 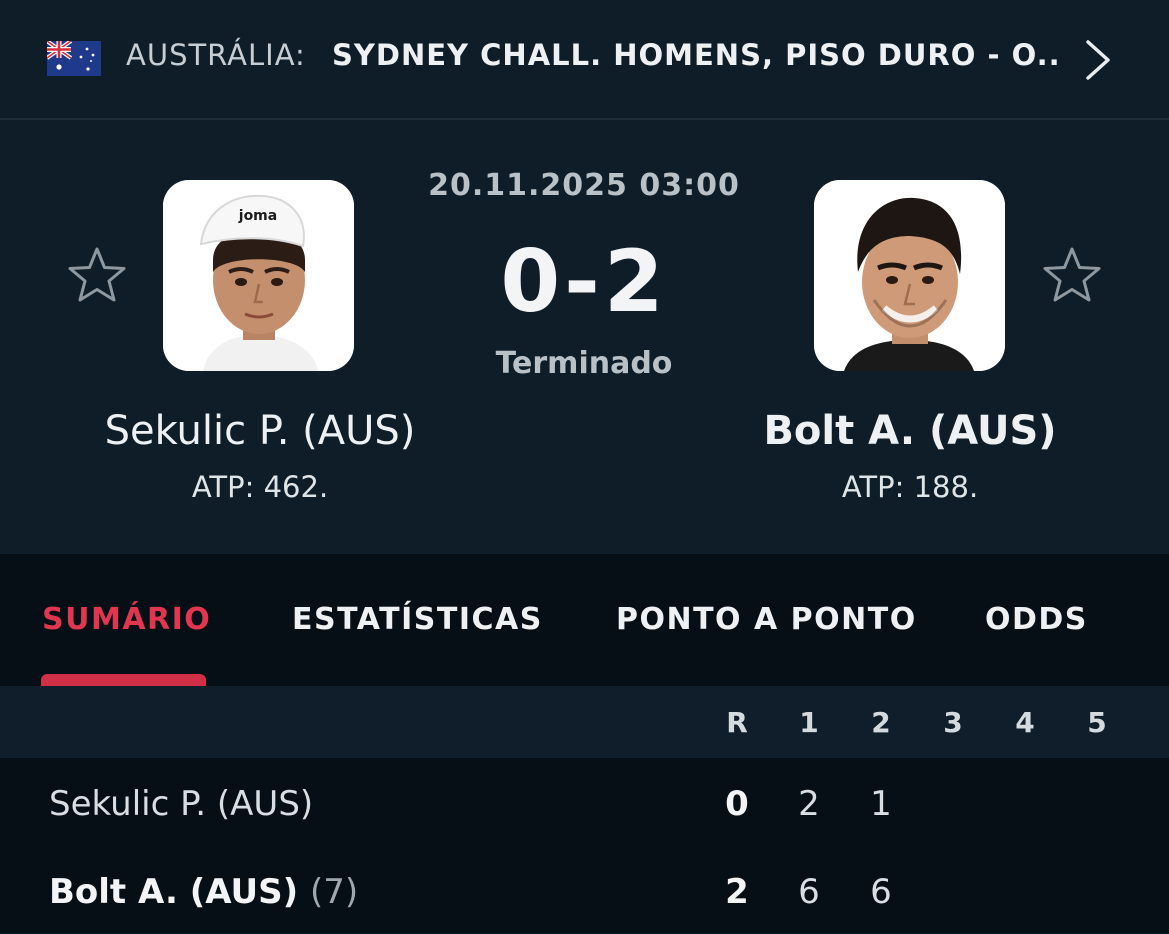 What do you see at coordinates (910, 487) in the screenshot?
I see `player-rank-away: ATP: 188.` at bounding box center [910, 487].